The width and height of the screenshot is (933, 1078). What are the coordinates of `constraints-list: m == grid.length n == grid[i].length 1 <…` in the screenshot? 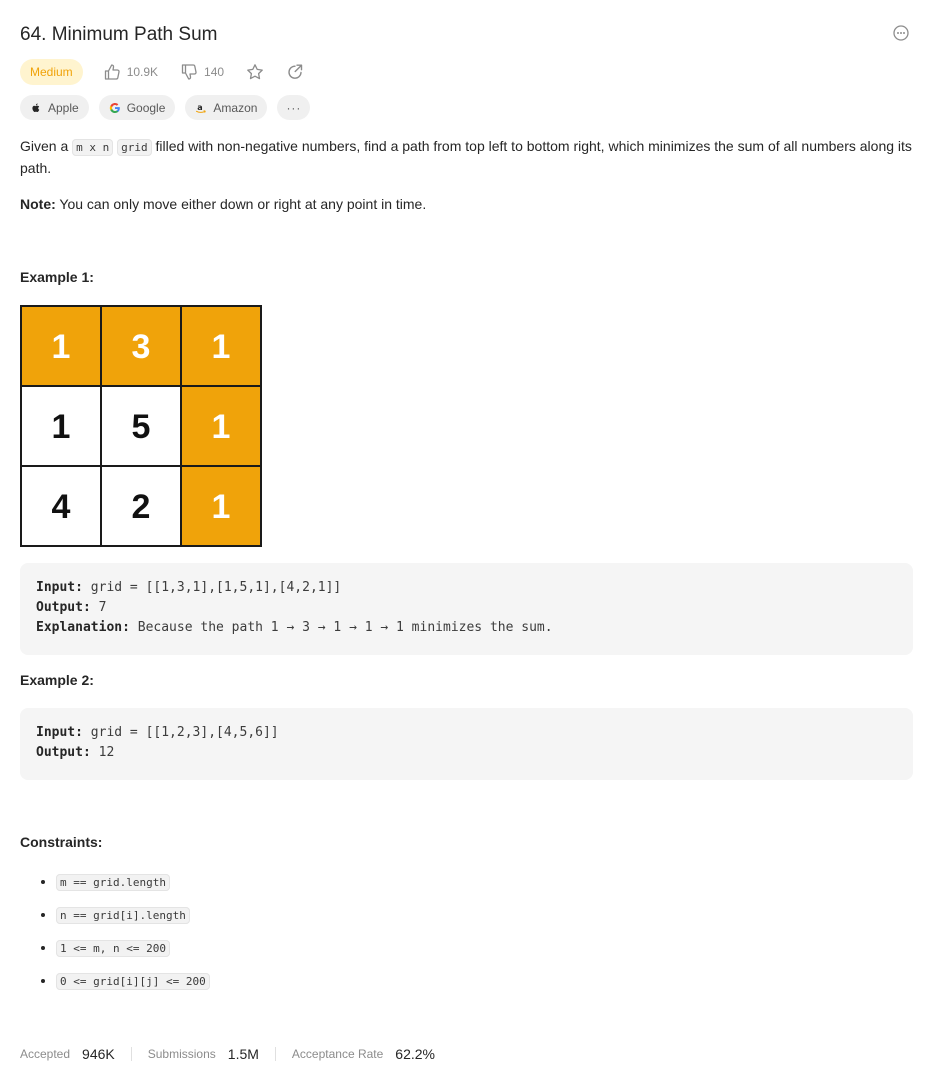 It's located at (123, 934).